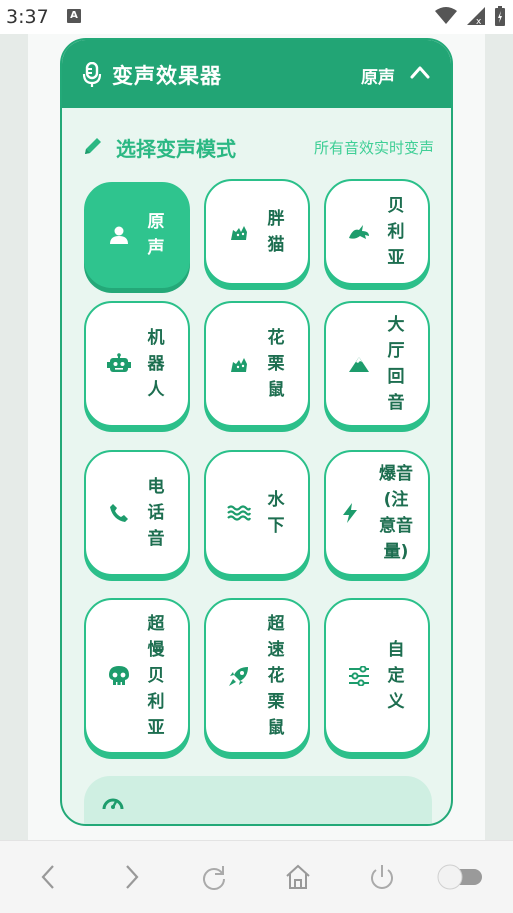  Describe the element at coordinates (446, 15) in the screenshot. I see `wifi-icon` at that location.